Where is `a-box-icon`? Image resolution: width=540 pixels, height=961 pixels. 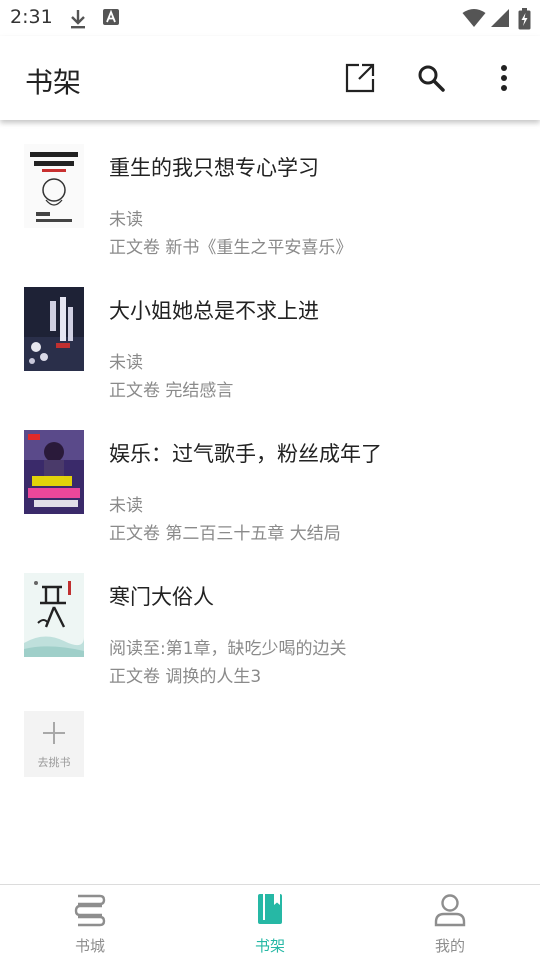
a-box-icon is located at coordinates (111, 19).